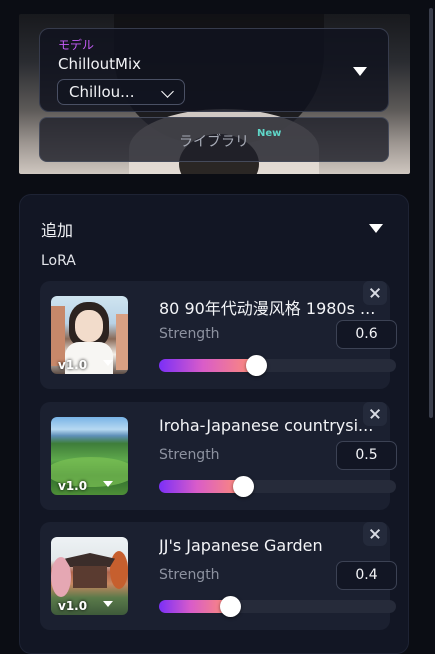 This screenshot has height=654, width=435. I want to click on strength-input: 0.5, so click(366, 455).